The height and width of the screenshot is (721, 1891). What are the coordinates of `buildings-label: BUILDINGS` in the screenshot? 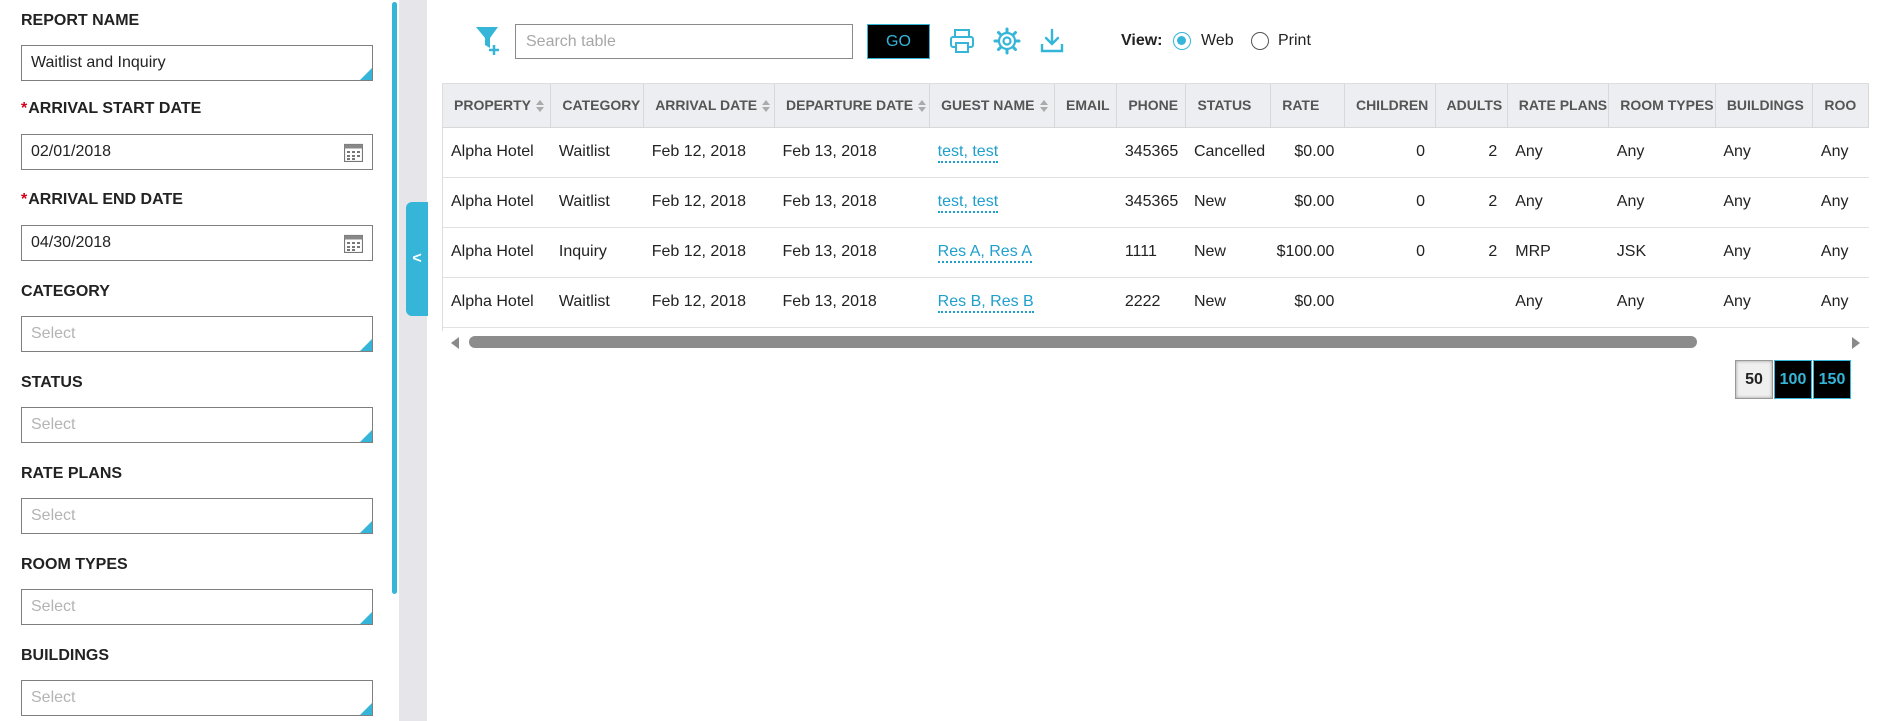 It's located at (65, 655).